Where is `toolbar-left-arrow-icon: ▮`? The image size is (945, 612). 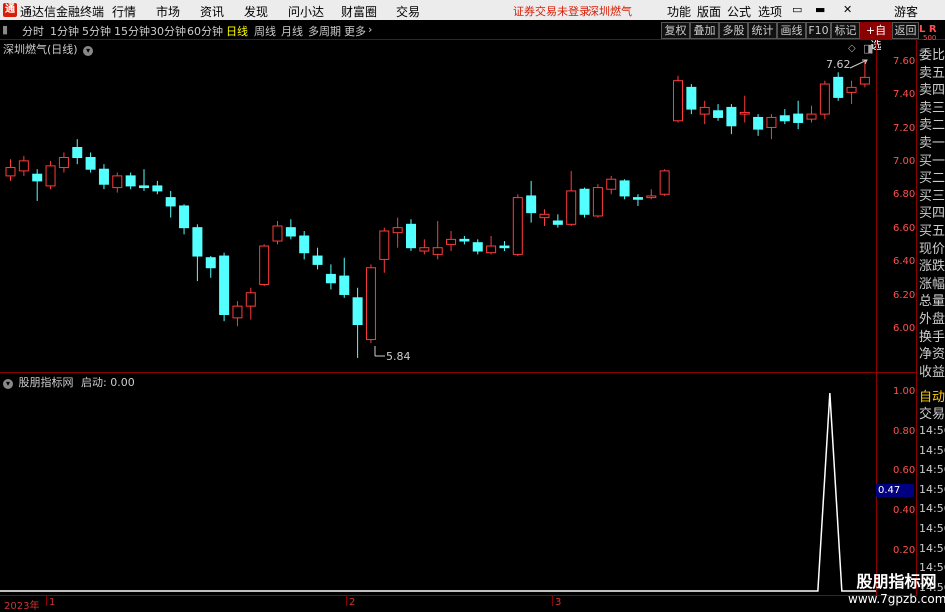 toolbar-left-arrow-icon: ▮ is located at coordinates (5, 29).